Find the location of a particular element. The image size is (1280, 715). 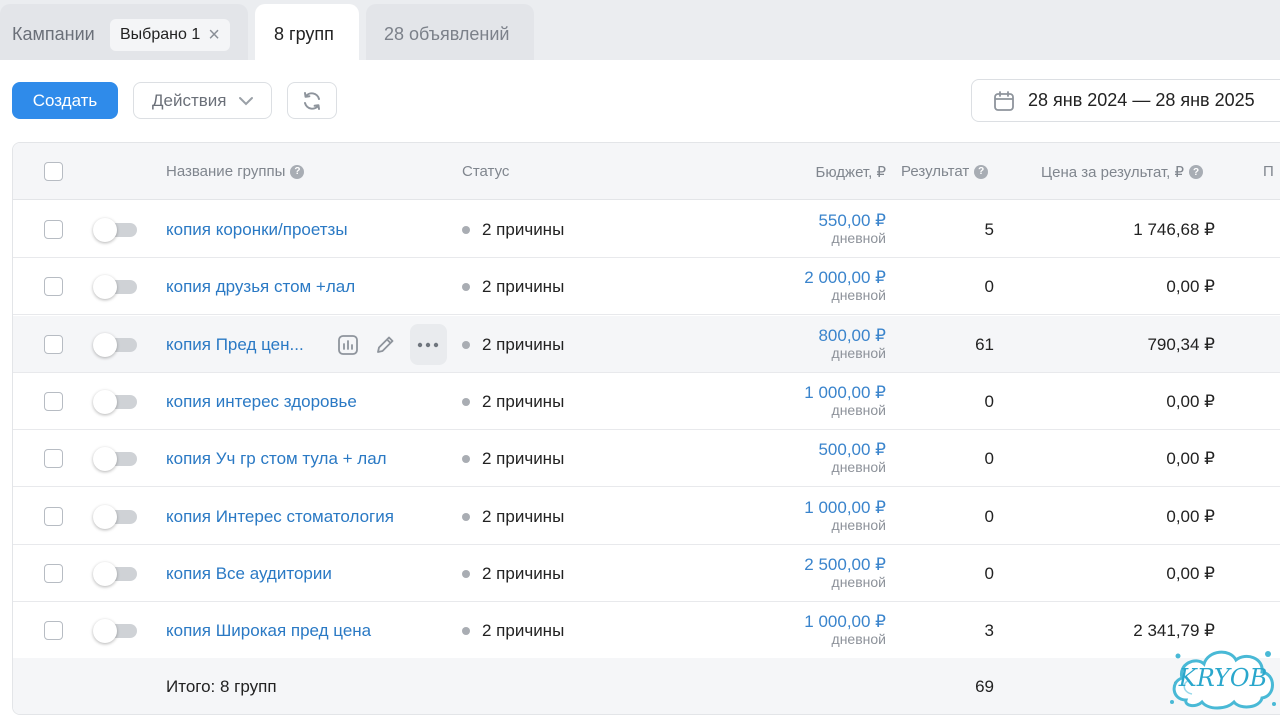

column-header-price: Цена за результат, ₽ ? is located at coordinates (1122, 172).